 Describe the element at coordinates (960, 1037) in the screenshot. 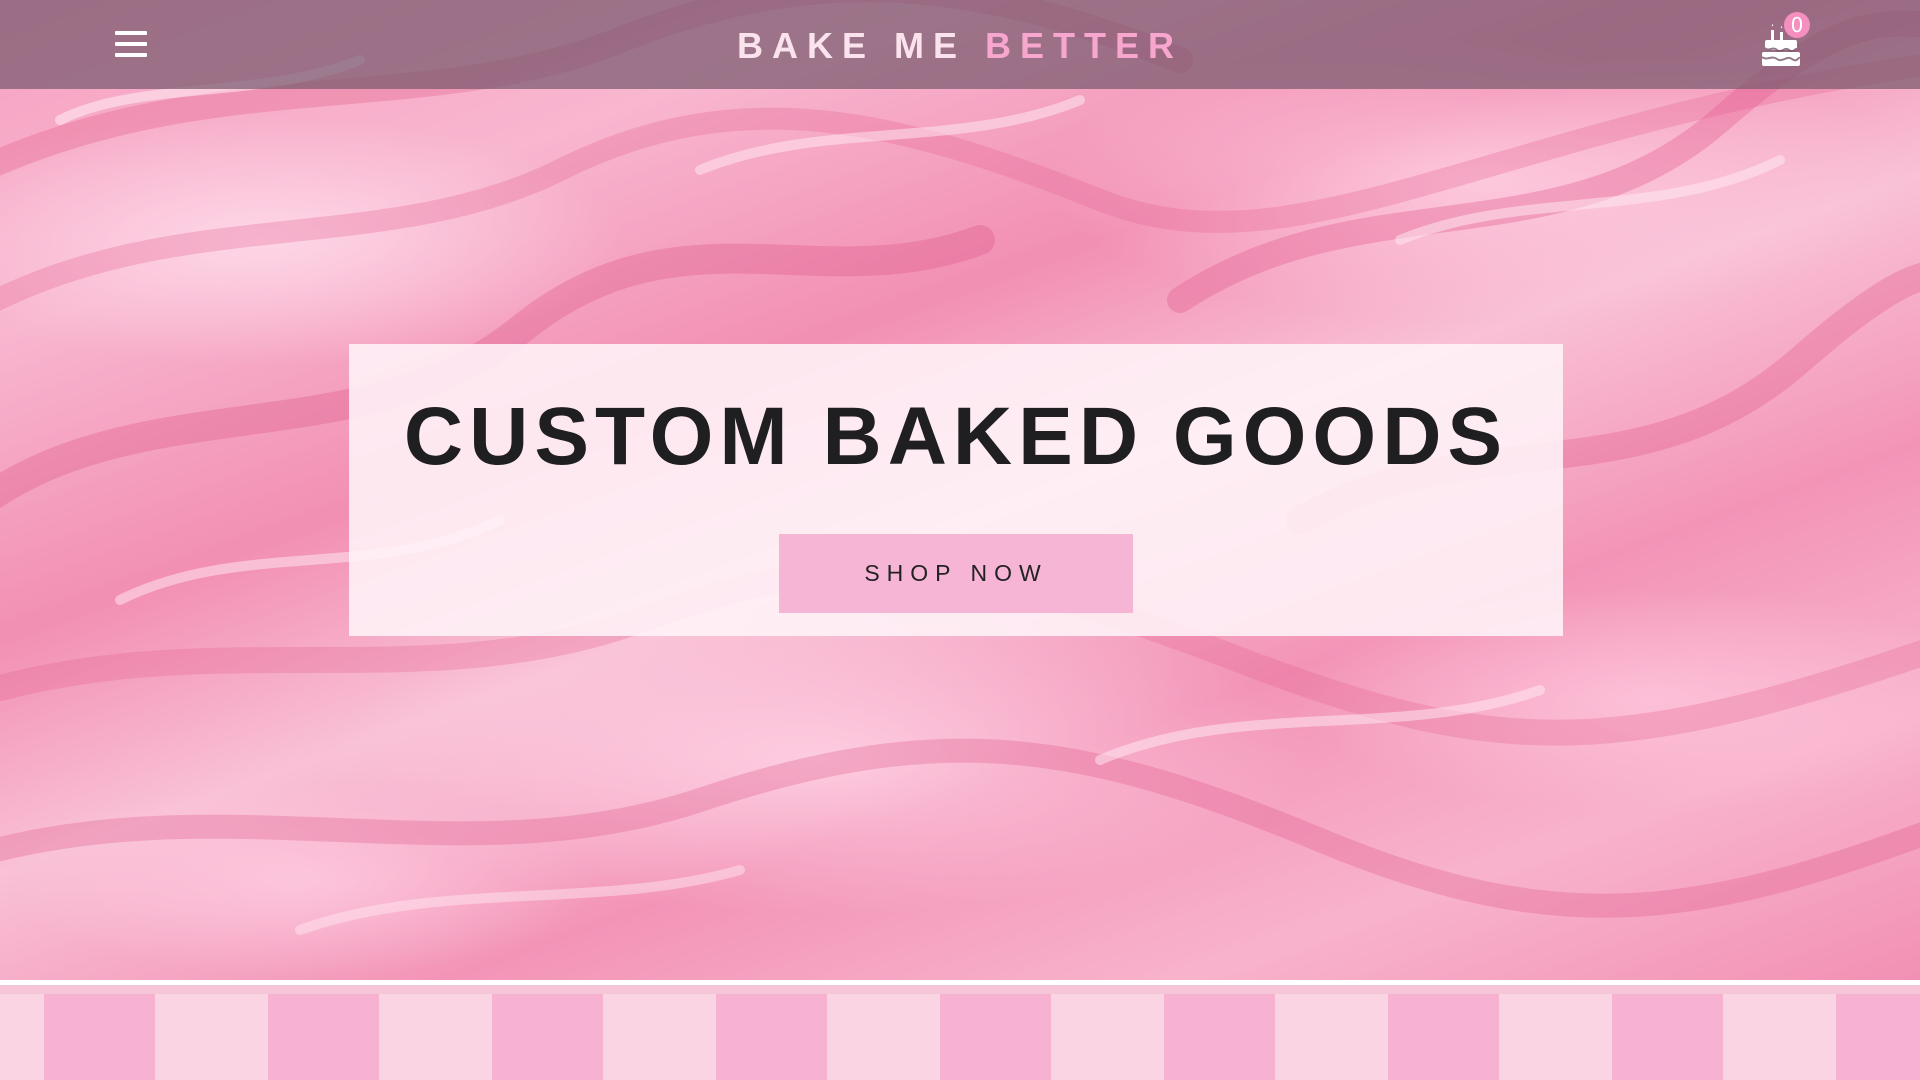

I see `decorative-stripes` at that location.